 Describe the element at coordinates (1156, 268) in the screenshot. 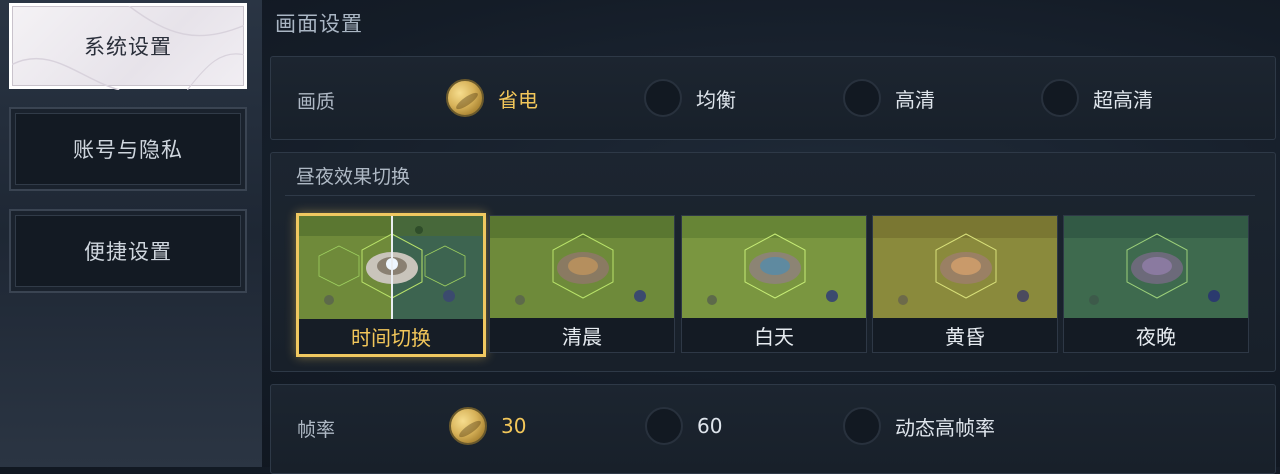

I see `scene-thumbnail-night` at that location.